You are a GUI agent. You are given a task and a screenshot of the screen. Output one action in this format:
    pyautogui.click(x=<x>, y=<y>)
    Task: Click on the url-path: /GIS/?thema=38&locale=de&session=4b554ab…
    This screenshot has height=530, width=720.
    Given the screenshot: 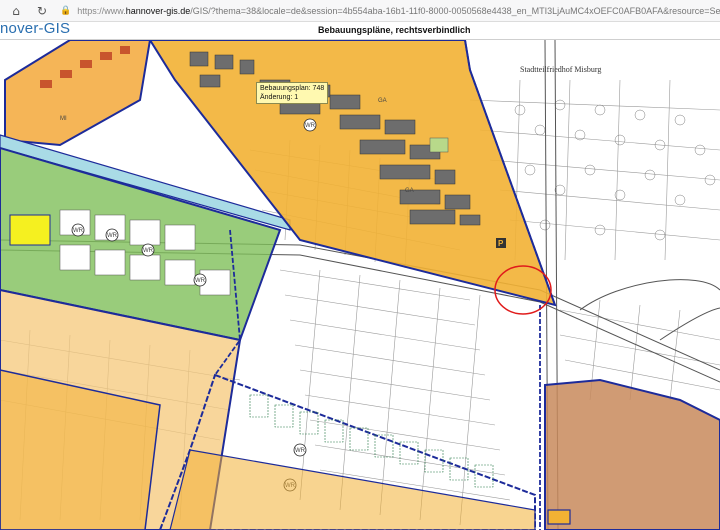 What is the action you would take?
    pyautogui.click(x=455, y=10)
    